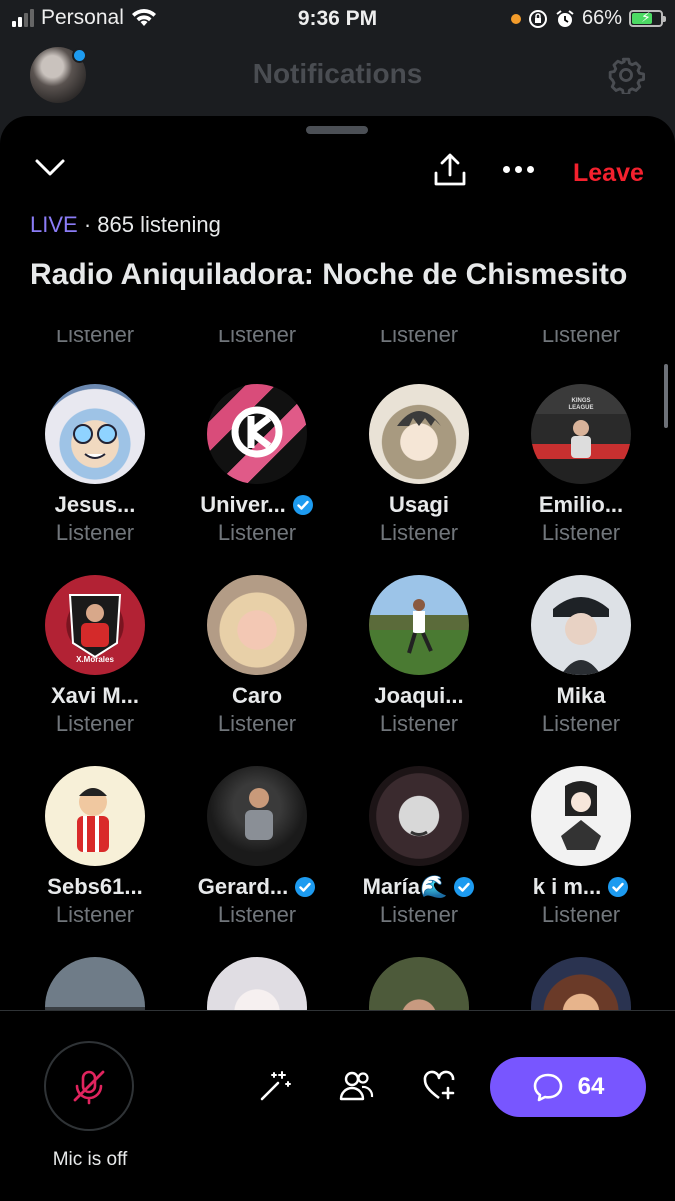 The width and height of the screenshot is (675, 1201). Describe the element at coordinates (626, 75) in the screenshot. I see `gear-icon` at that location.